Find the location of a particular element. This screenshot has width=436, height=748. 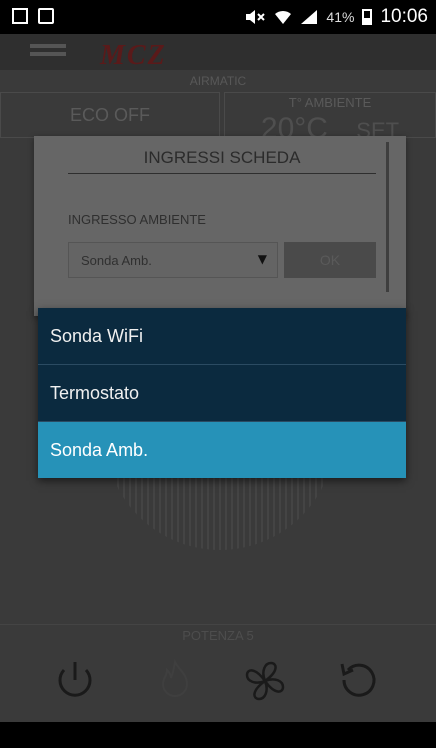

dialog-title: INGRESSI SCHEDA is located at coordinates (222, 157).